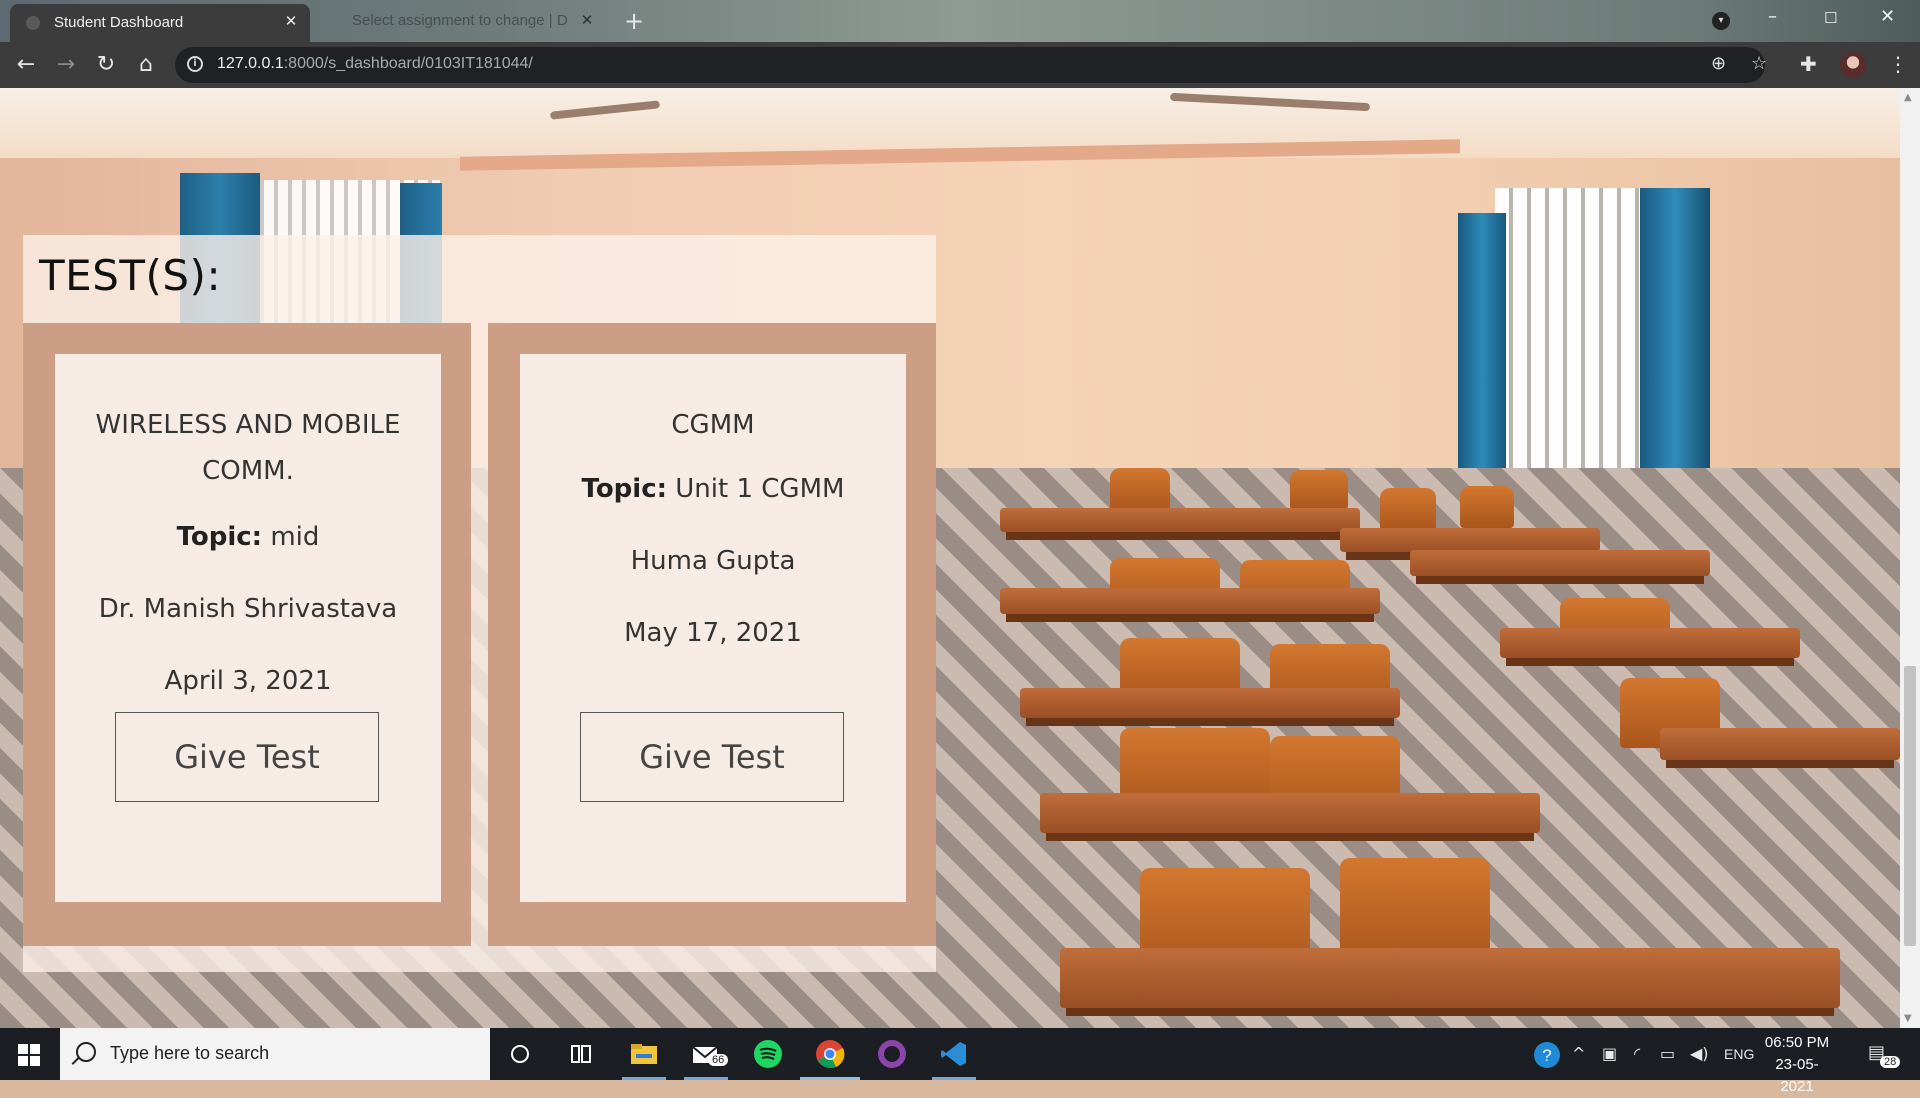  I want to click on page-scrollbar: ▲ ▼, so click(1910, 558).